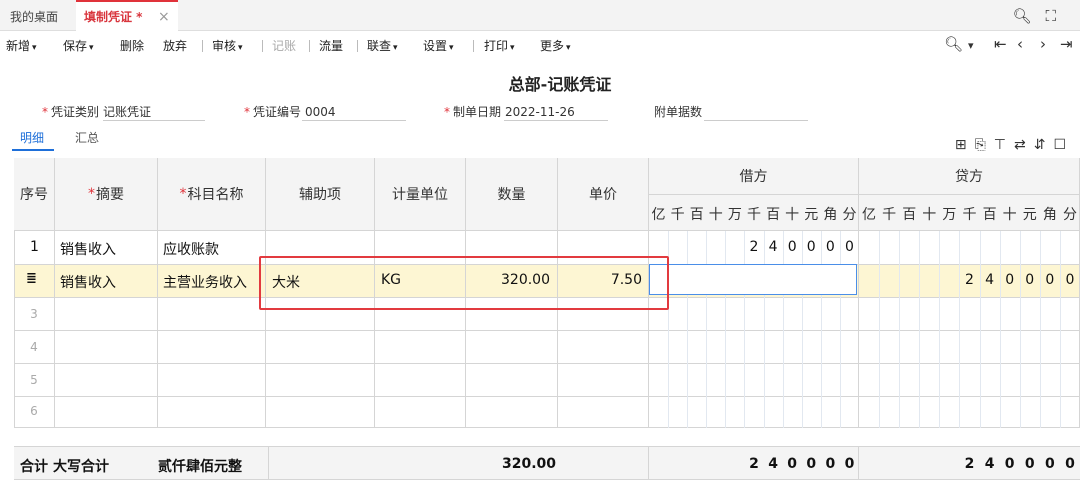 This screenshot has width=1080, height=488. I want to click on totals-upper-label: 大写合计, so click(81, 467).